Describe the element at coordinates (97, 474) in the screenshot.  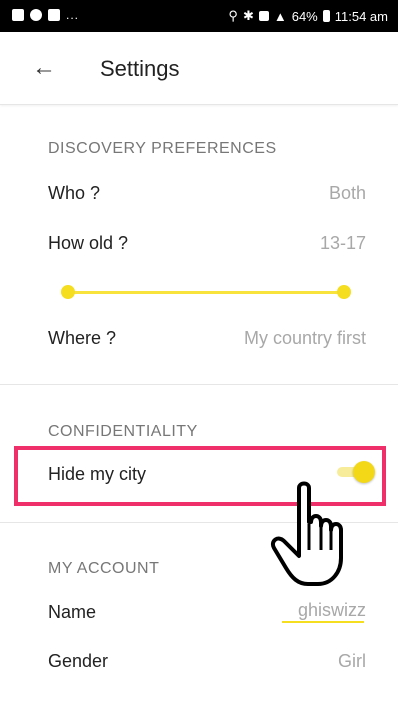
I see `hide-city-label: Hide my city` at that location.